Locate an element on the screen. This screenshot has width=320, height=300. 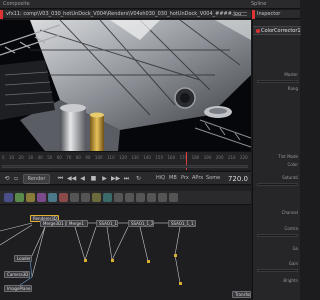
node-merge3d: Merge3D1 is located at coordinates (53, 223).